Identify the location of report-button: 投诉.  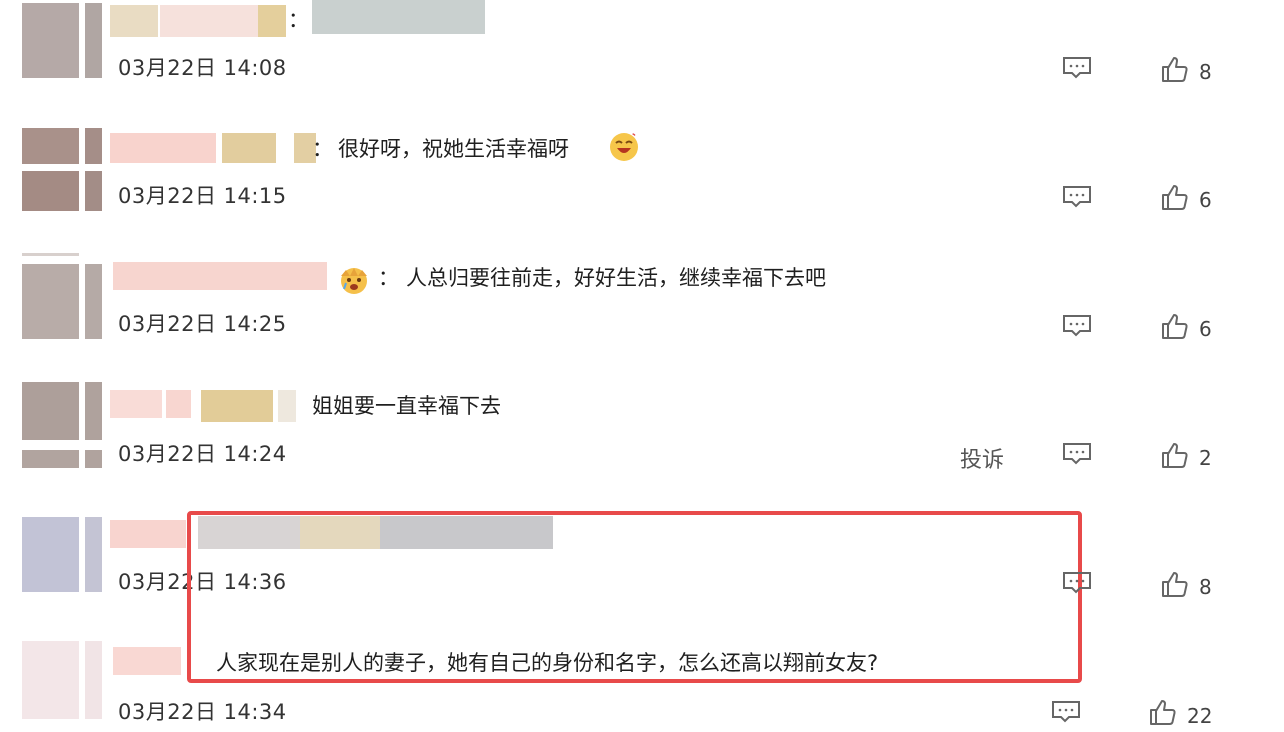
(982, 458).